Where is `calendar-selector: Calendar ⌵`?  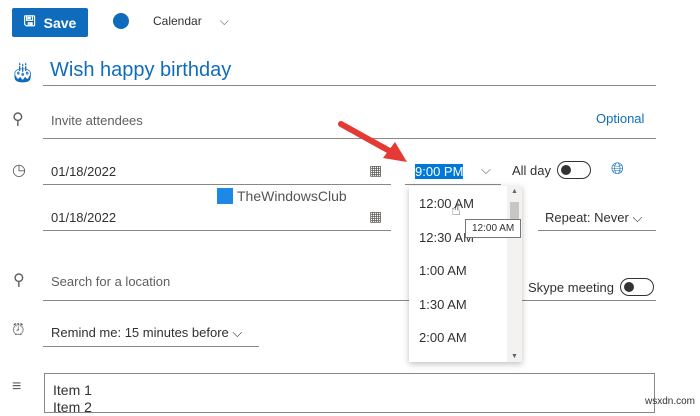 calendar-selector: Calendar ⌵ is located at coordinates (171, 21).